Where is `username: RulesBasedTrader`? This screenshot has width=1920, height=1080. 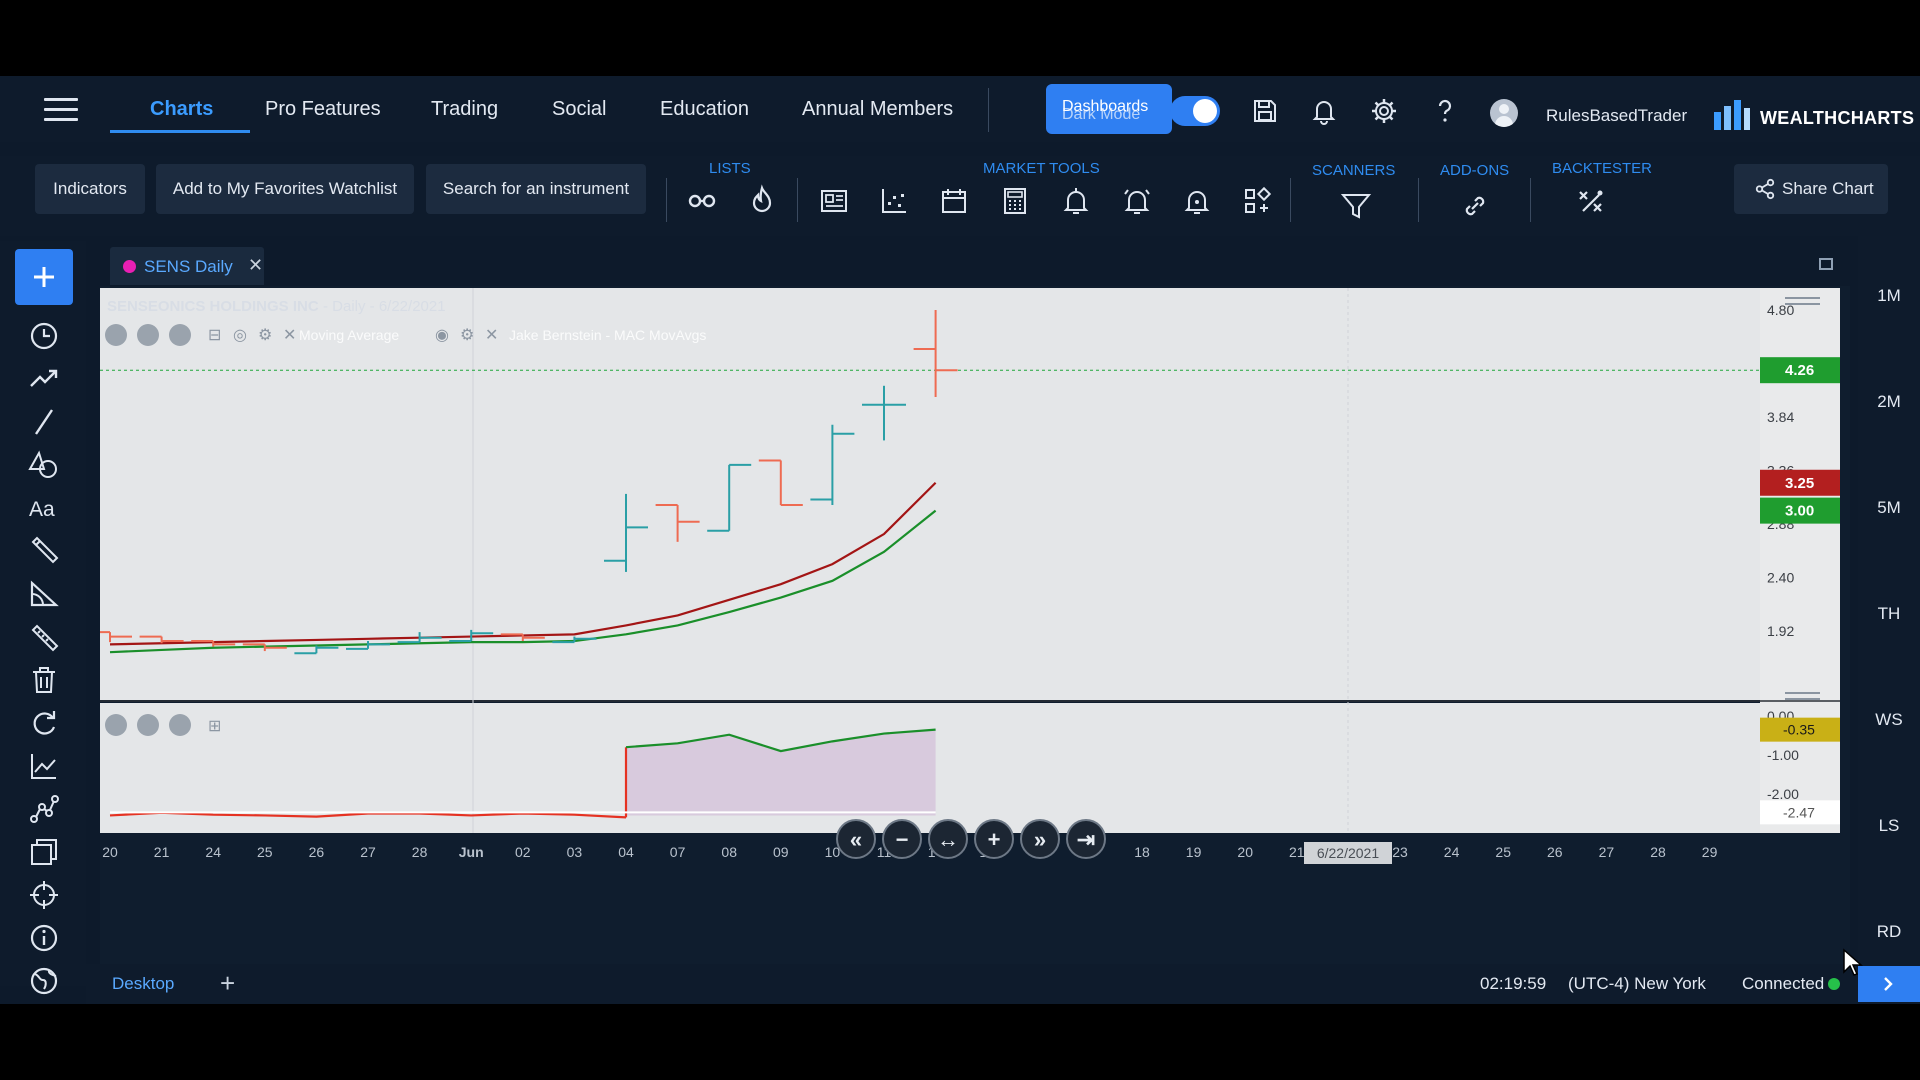 username: RulesBasedTrader is located at coordinates (1616, 116).